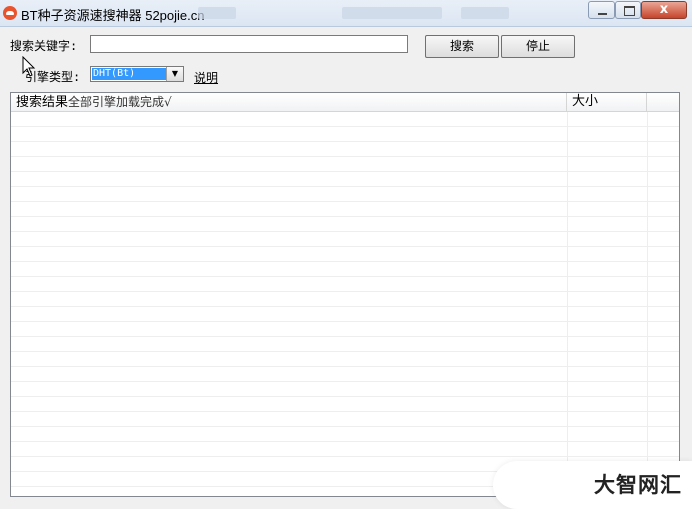  What do you see at coordinates (113, 15) in the screenshot?
I see `window-title: BT种子资源速搜神器 52pojie.cn` at bounding box center [113, 15].